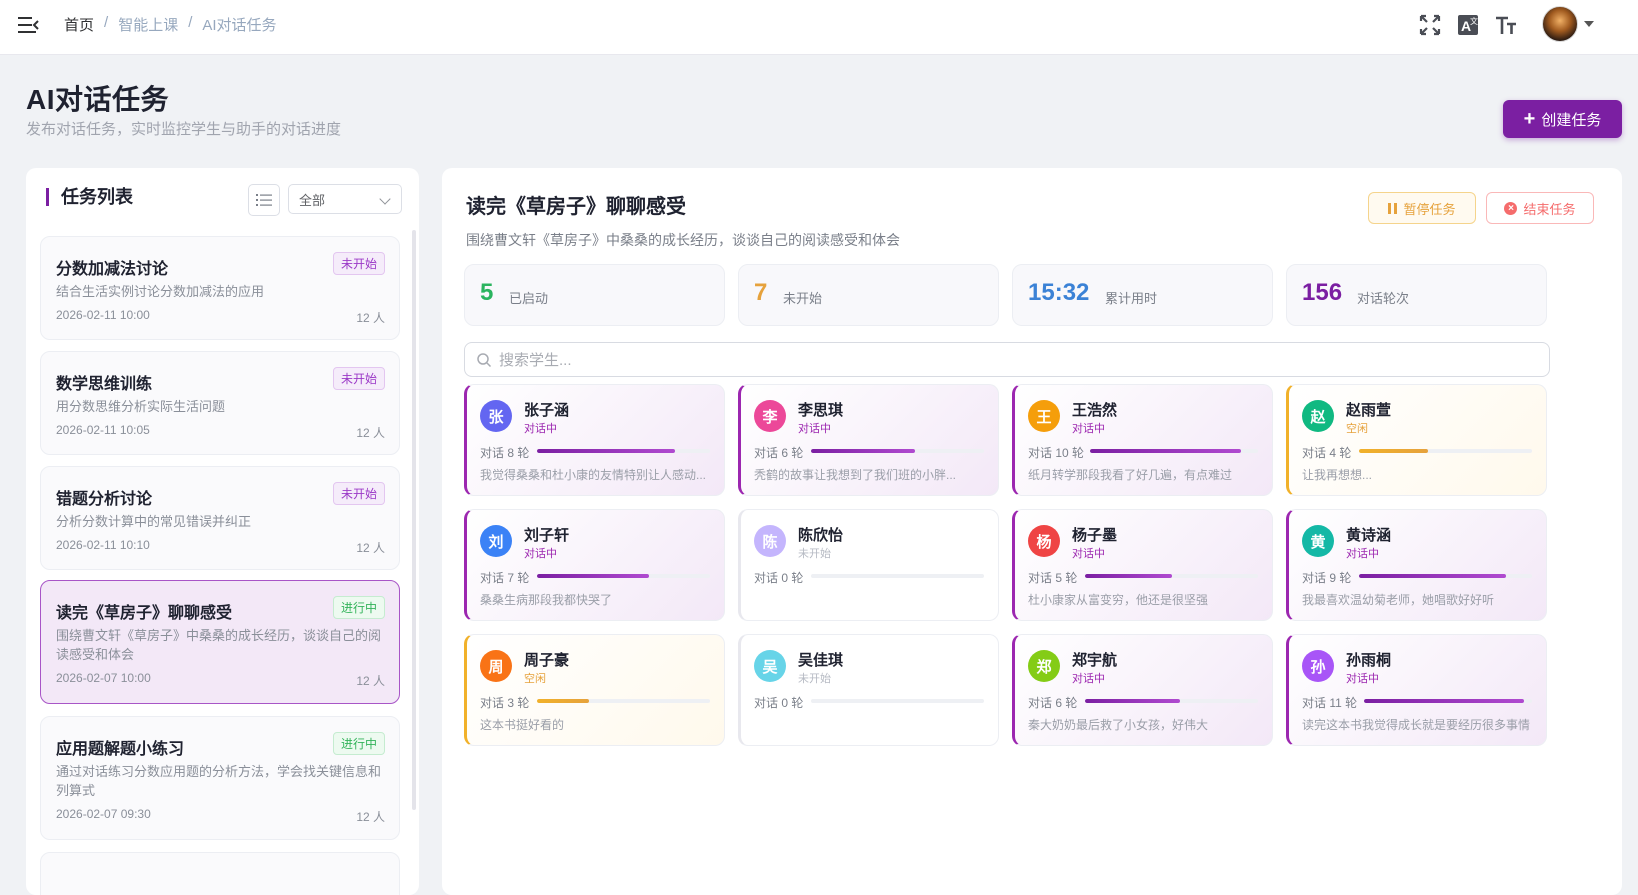 This screenshot has height=895, width=1638. What do you see at coordinates (219, 781) in the screenshot?
I see `task-description: 通过对话练习分数应用题的分析方法，学会找关键信息和列算式` at bounding box center [219, 781].